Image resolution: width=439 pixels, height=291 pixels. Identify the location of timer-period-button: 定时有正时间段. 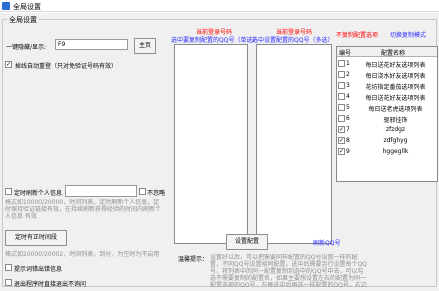
(36, 238).